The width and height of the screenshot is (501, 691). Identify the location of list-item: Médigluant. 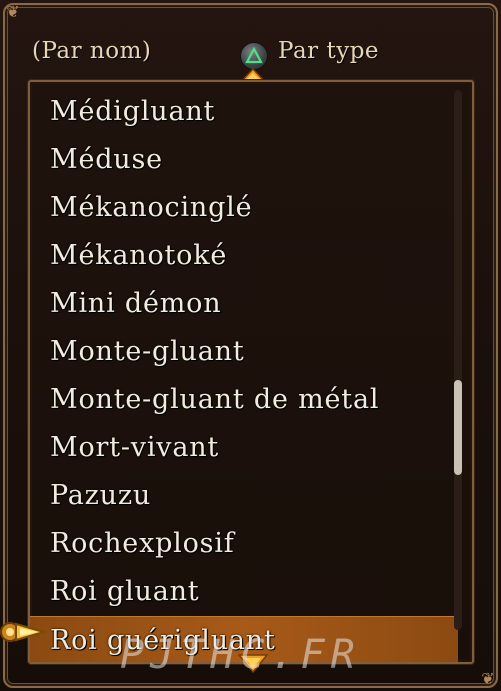
(244, 112).